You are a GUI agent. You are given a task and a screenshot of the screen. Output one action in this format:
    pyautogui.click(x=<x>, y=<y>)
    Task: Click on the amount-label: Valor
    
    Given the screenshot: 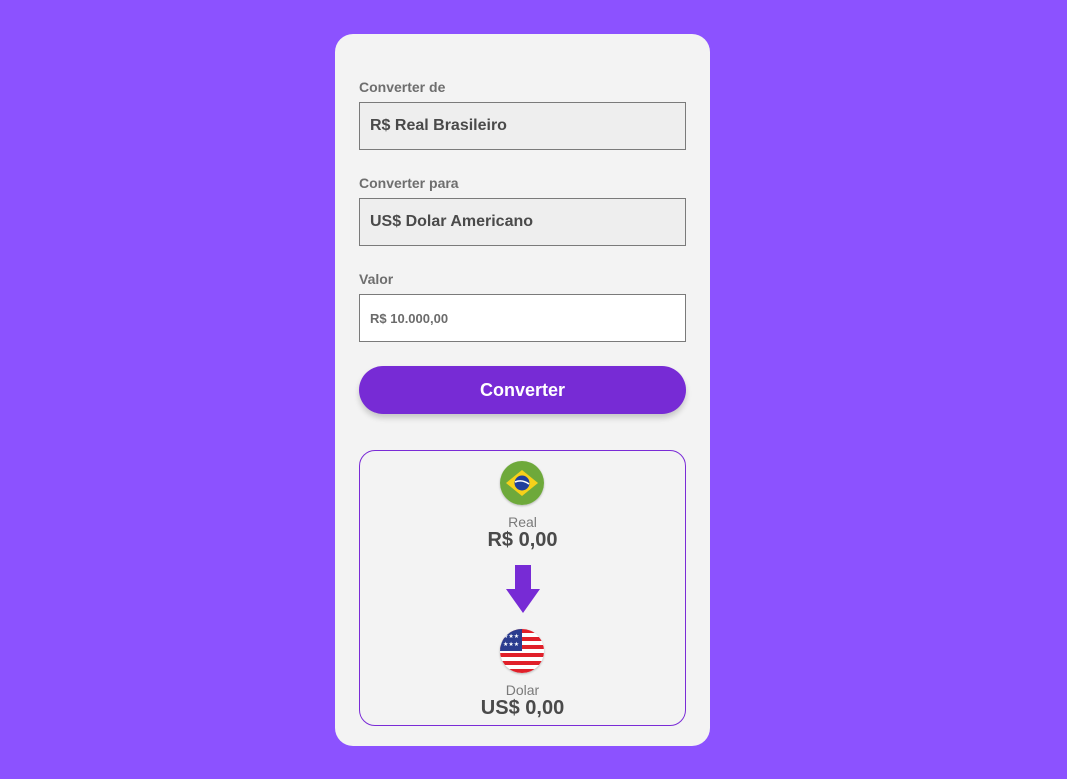 What is the action you would take?
    pyautogui.click(x=376, y=279)
    